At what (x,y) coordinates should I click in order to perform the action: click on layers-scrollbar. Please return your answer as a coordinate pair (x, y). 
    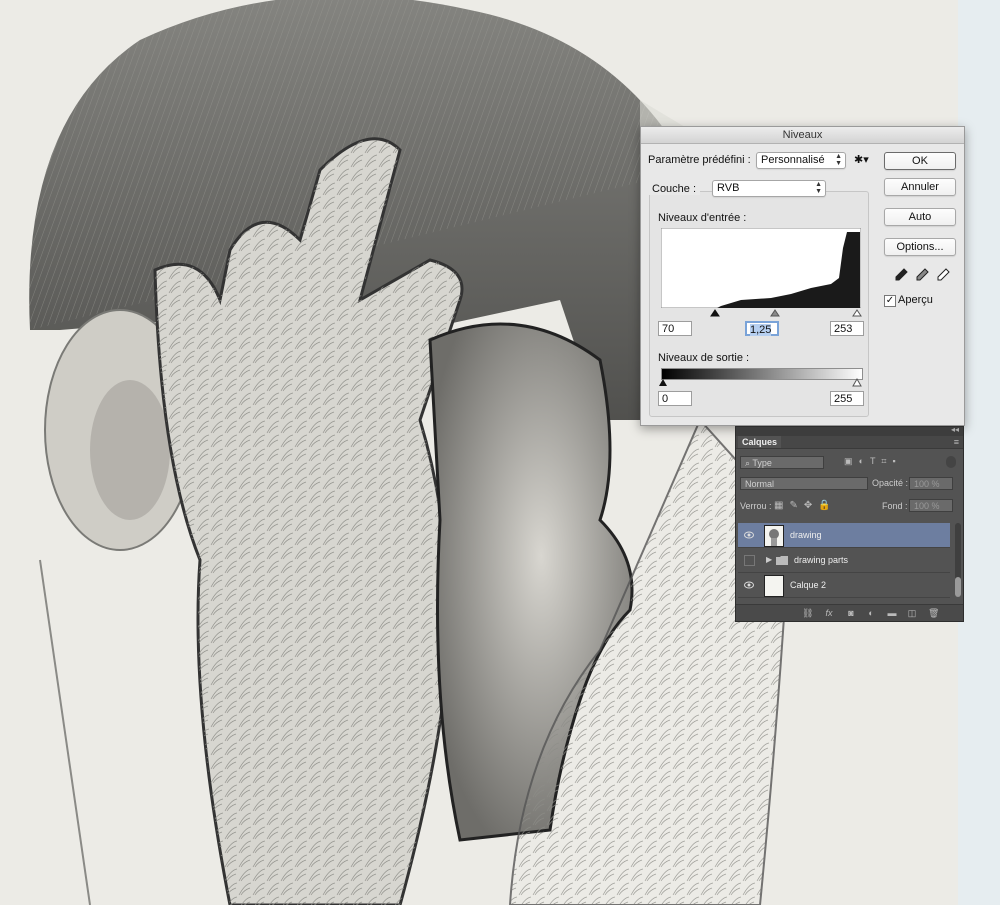
    Looking at the image, I should click on (958, 560).